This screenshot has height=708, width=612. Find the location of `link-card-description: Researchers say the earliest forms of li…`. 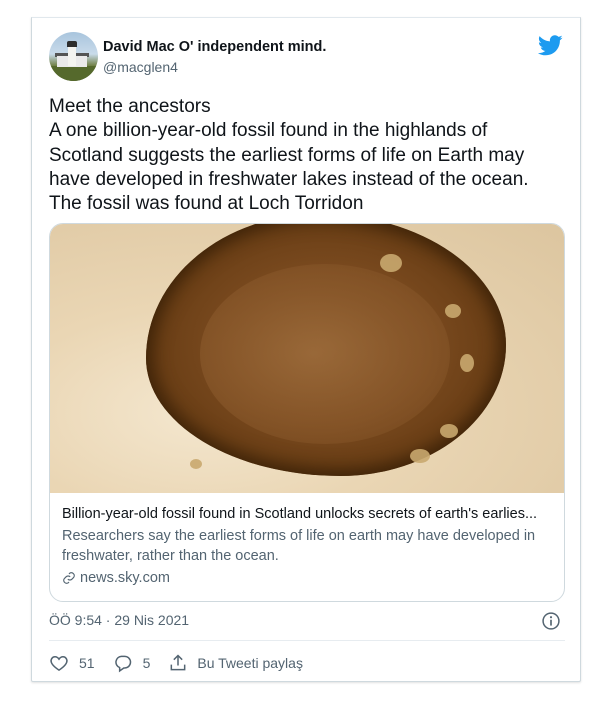

link-card-description: Researchers say the earliest forms of li… is located at coordinates (308, 546).